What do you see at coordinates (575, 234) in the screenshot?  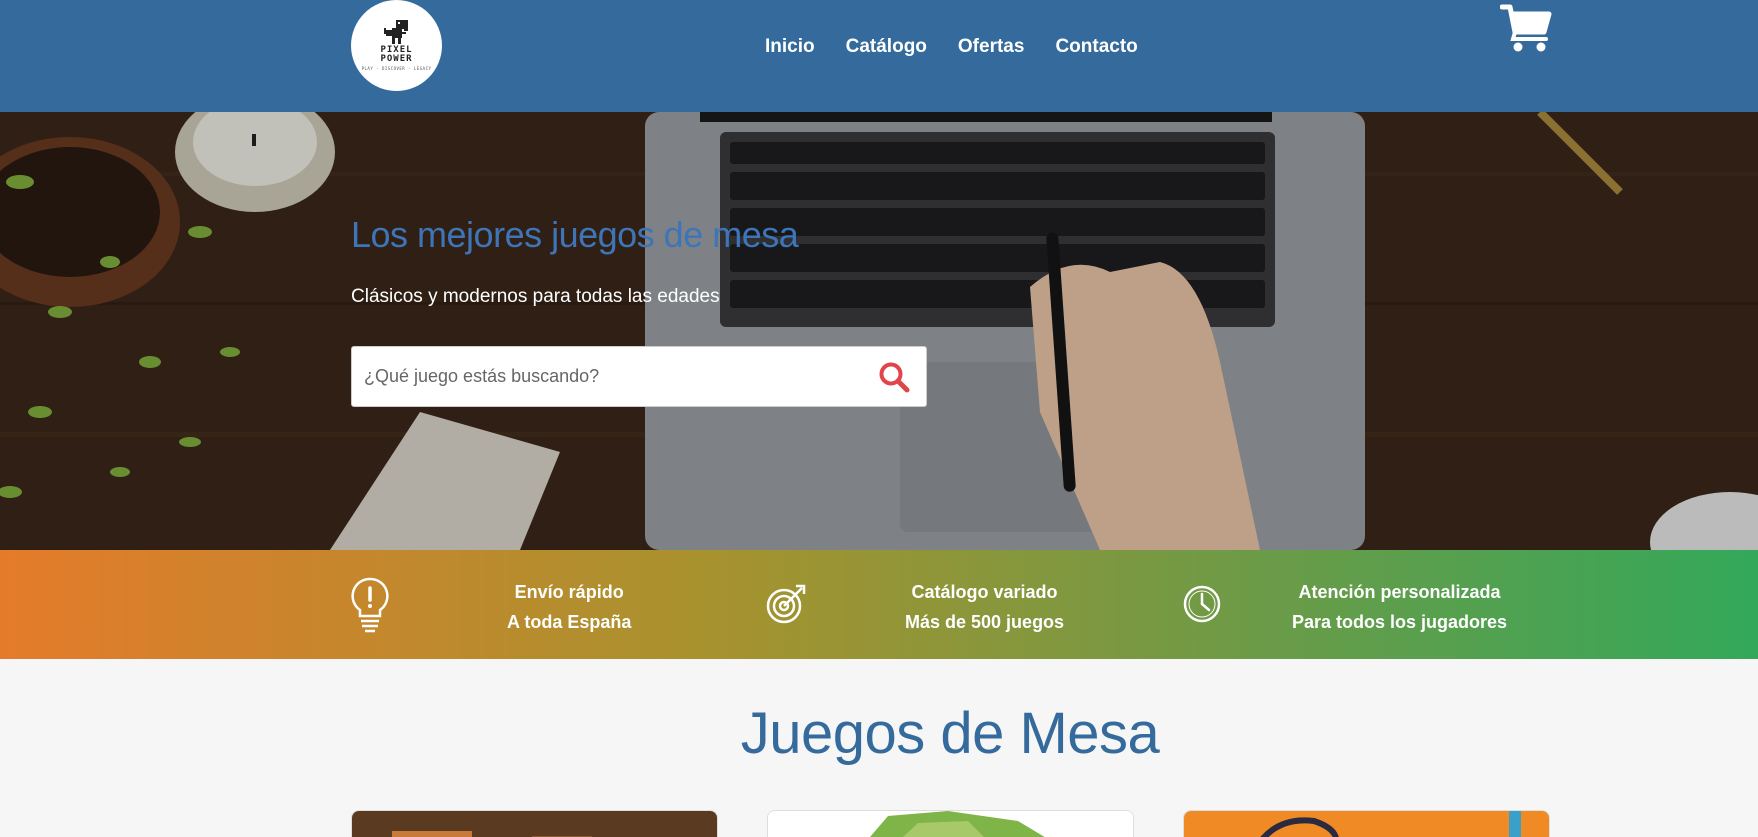 I see `hero-title: Los mejores juegos de mesa` at bounding box center [575, 234].